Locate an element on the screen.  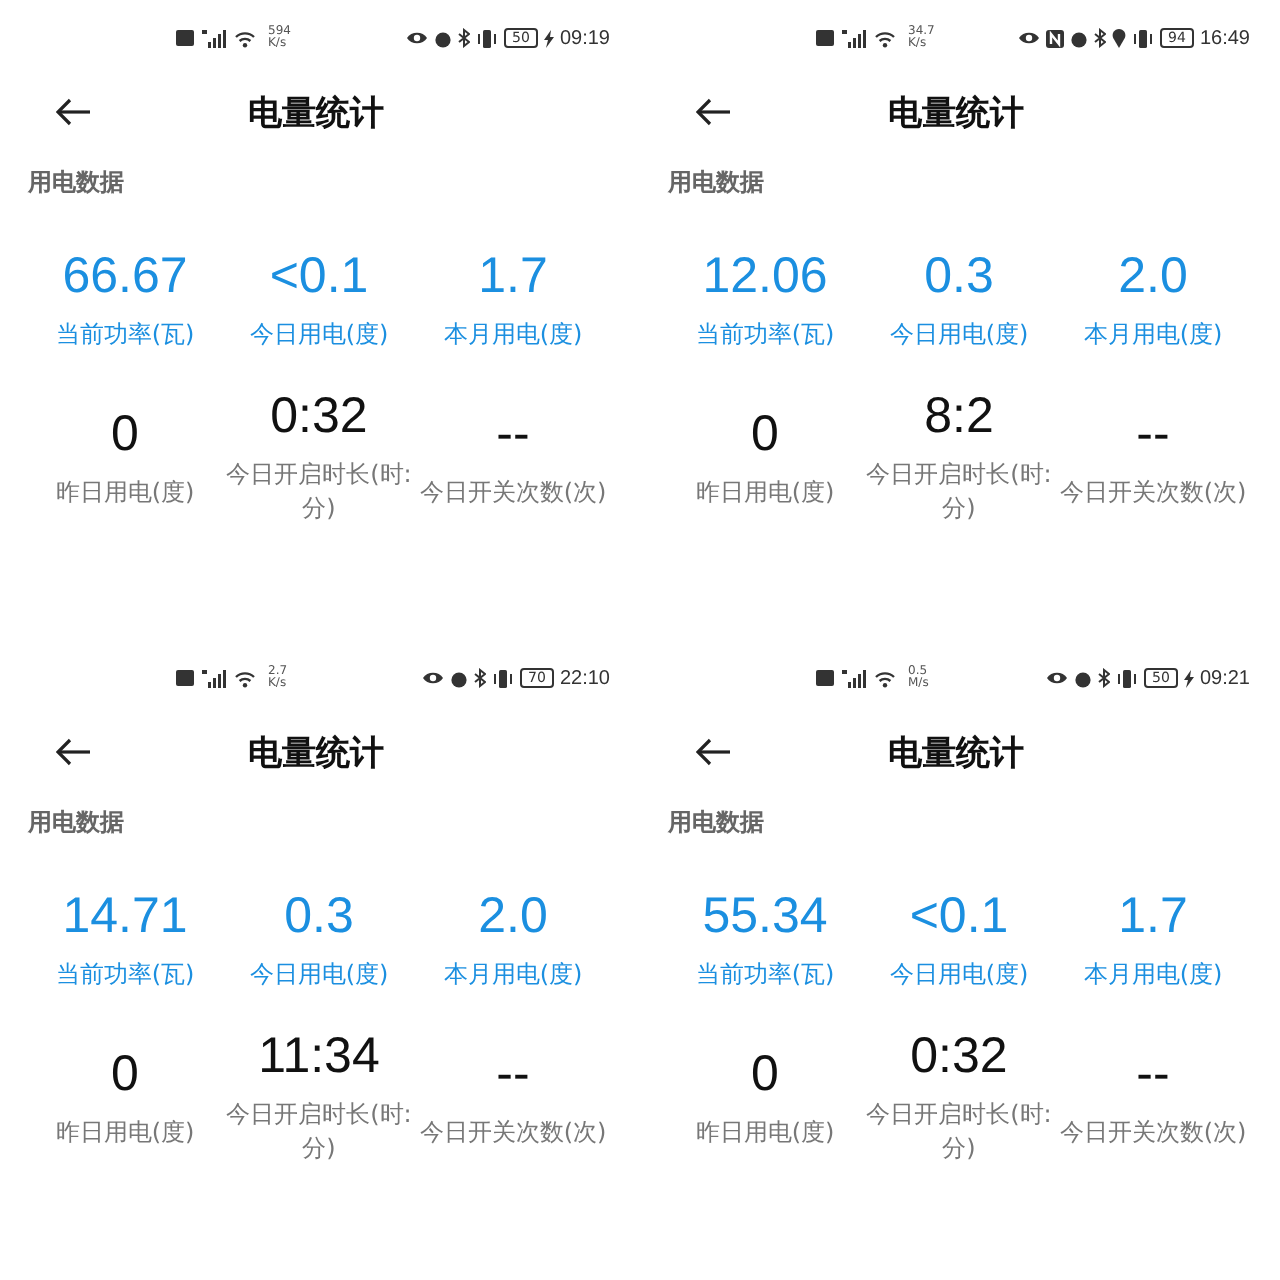
status-time: 16:49 is located at coordinates (1224, 38).